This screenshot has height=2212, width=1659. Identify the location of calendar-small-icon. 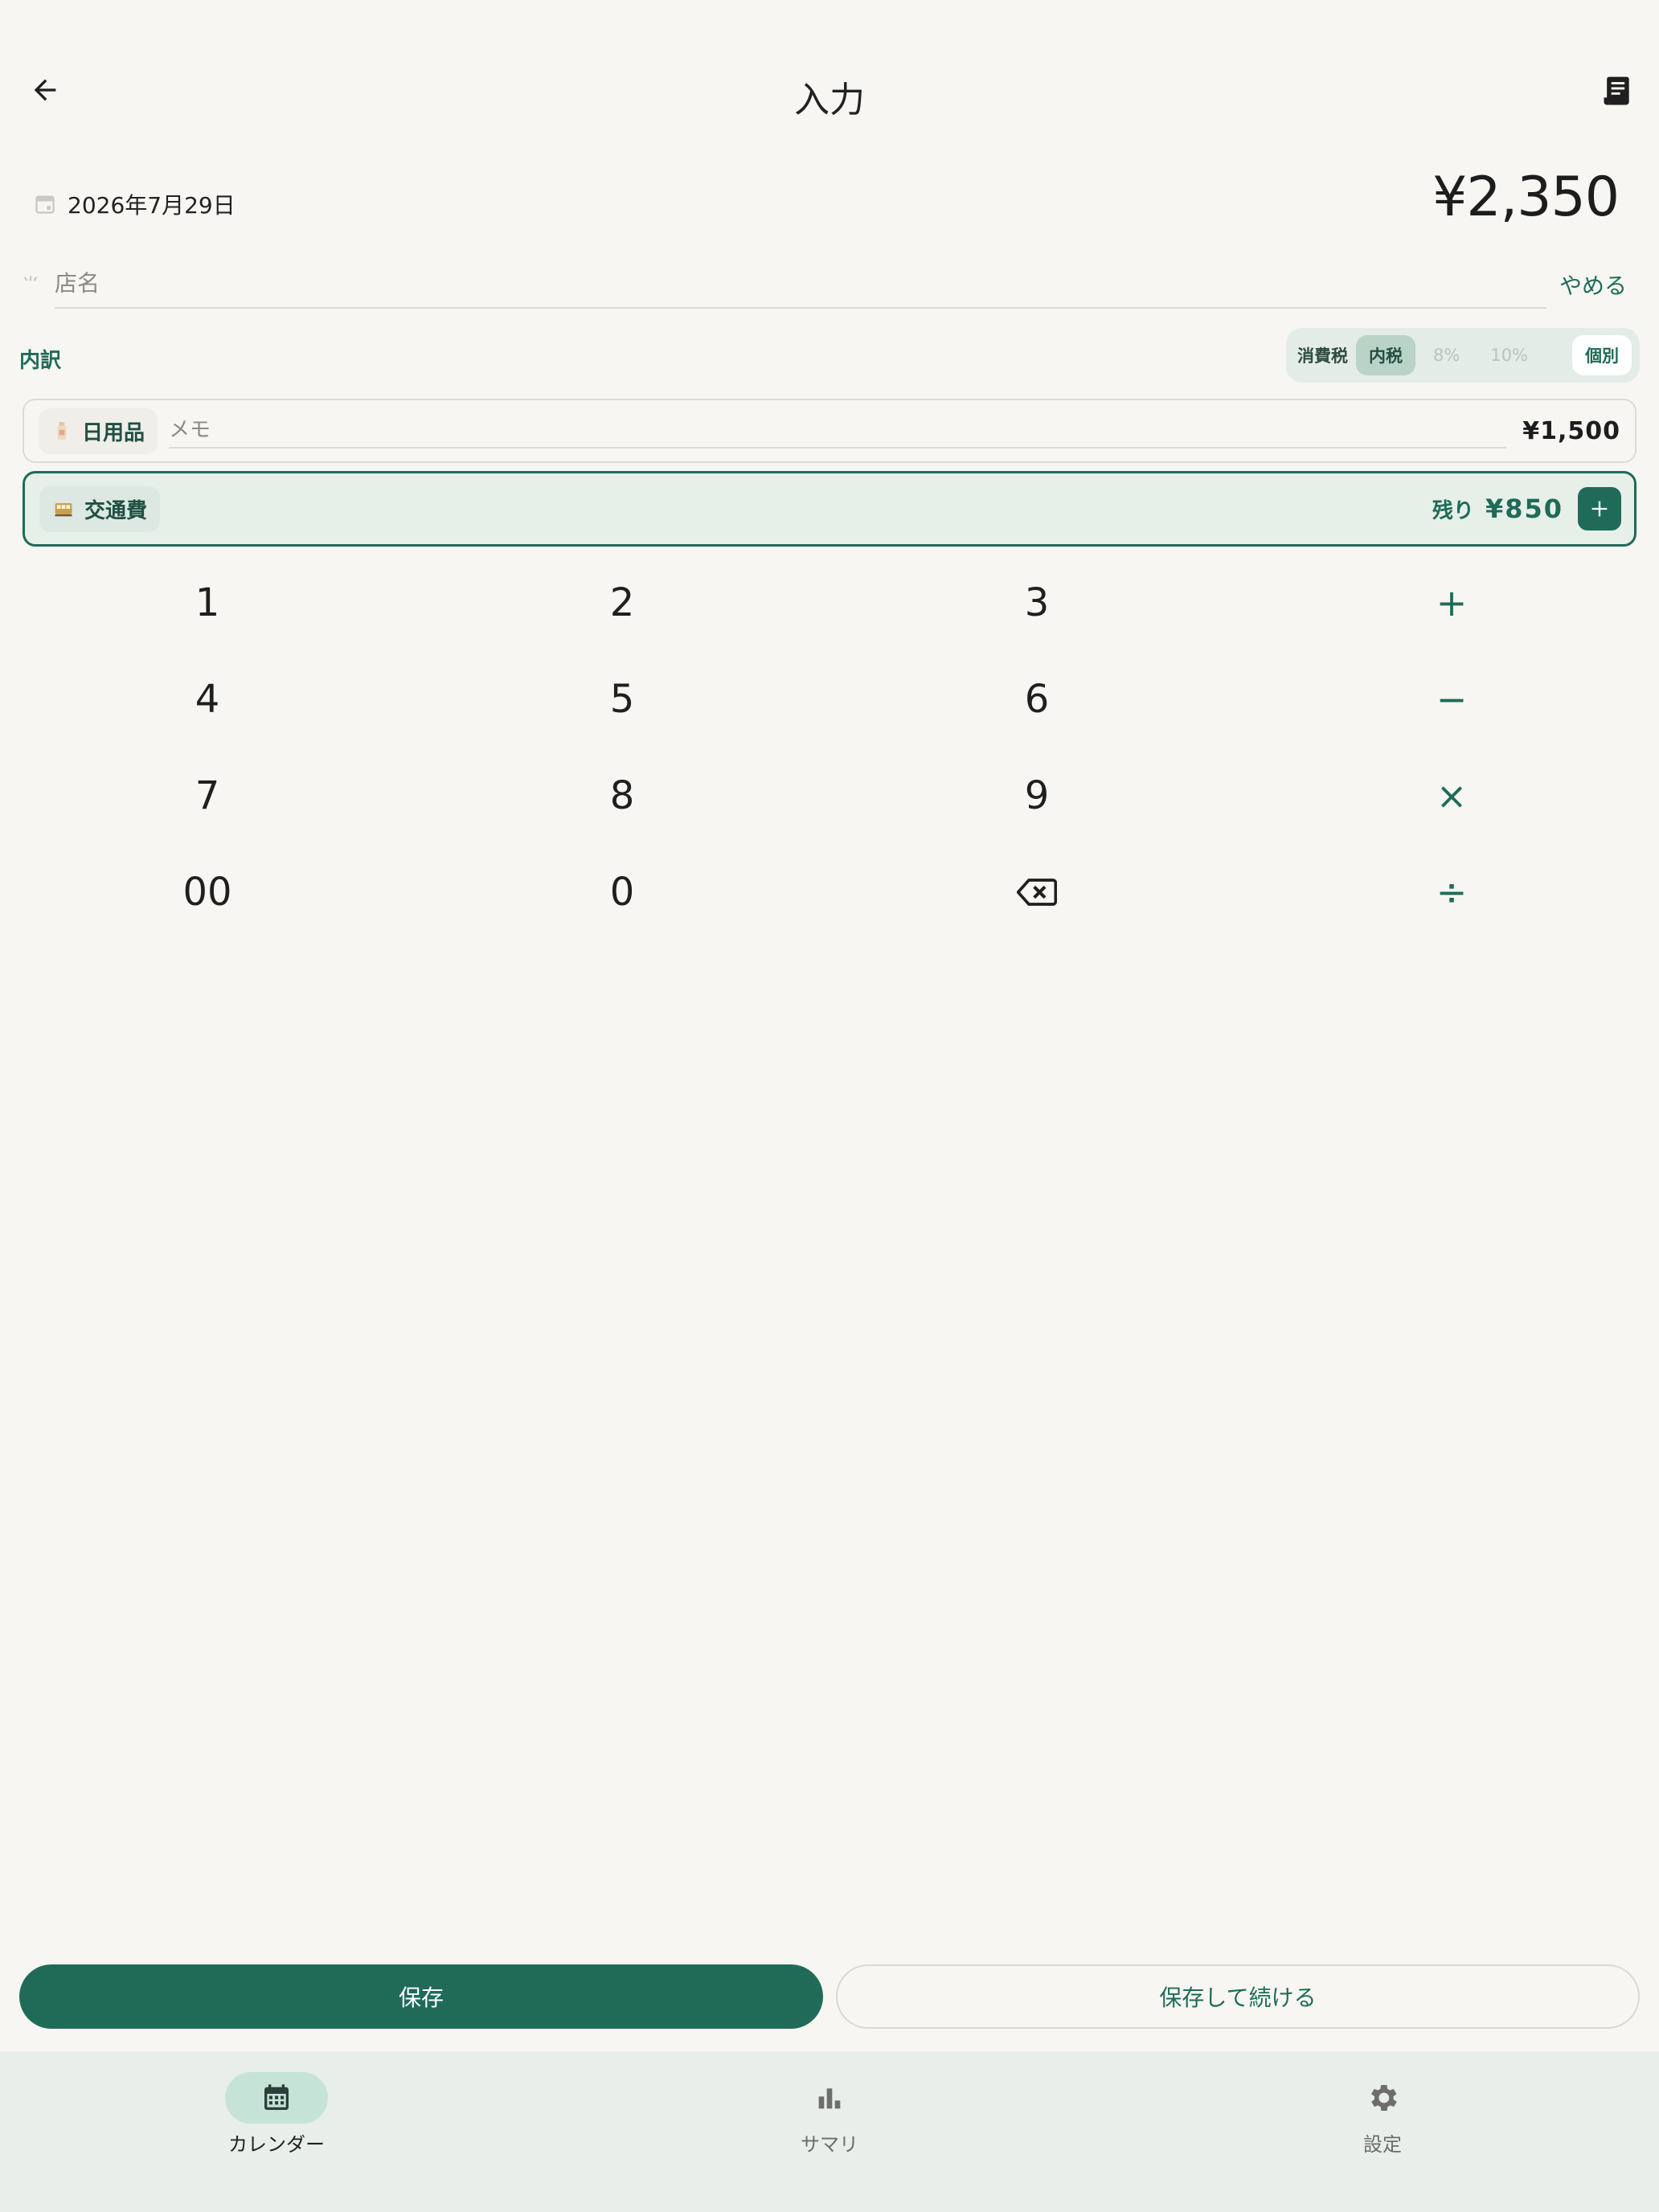
(45, 204).